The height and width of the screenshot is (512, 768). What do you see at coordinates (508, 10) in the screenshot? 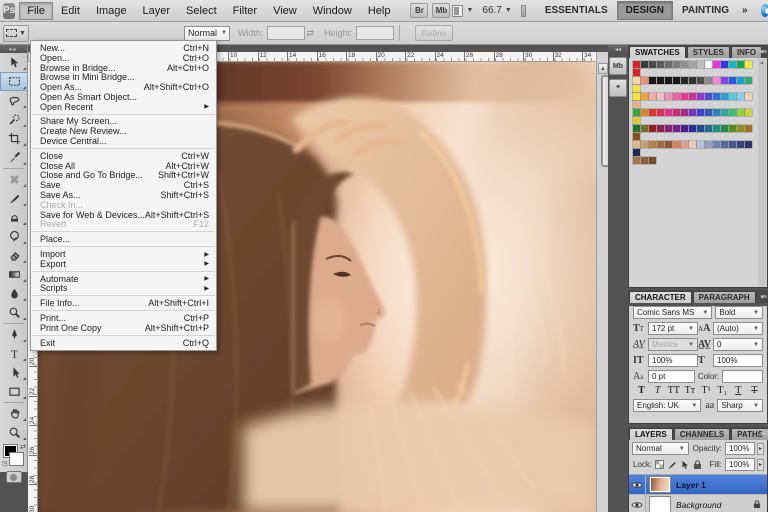
I see `zoom-dropdown-caret: ▼` at bounding box center [508, 10].